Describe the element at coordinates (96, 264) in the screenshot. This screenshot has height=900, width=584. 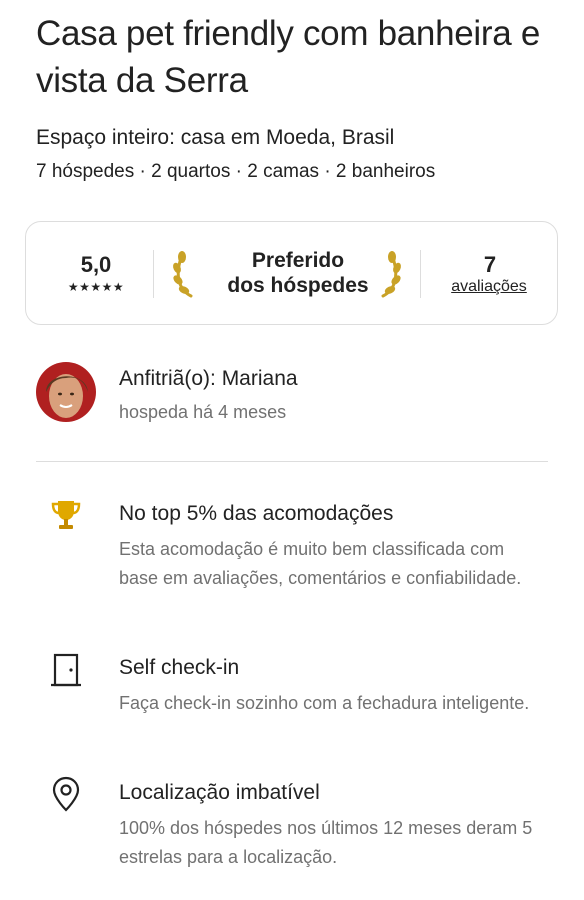
I see `rating-score: 5,0` at that location.